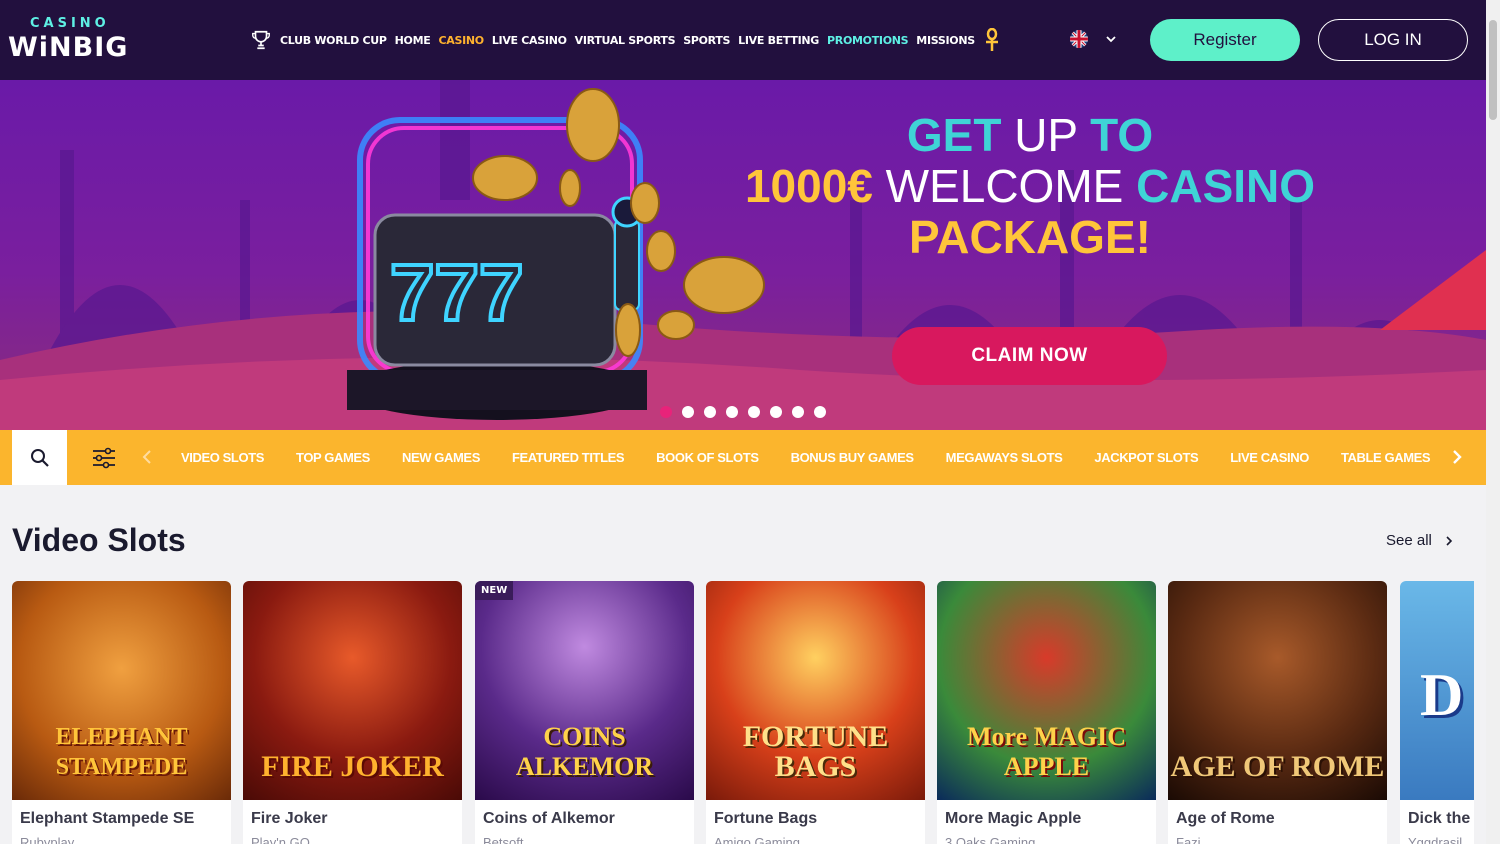 This screenshot has width=1500, height=844. What do you see at coordinates (1442, 695) in the screenshot?
I see `game-art-text: D` at bounding box center [1442, 695].